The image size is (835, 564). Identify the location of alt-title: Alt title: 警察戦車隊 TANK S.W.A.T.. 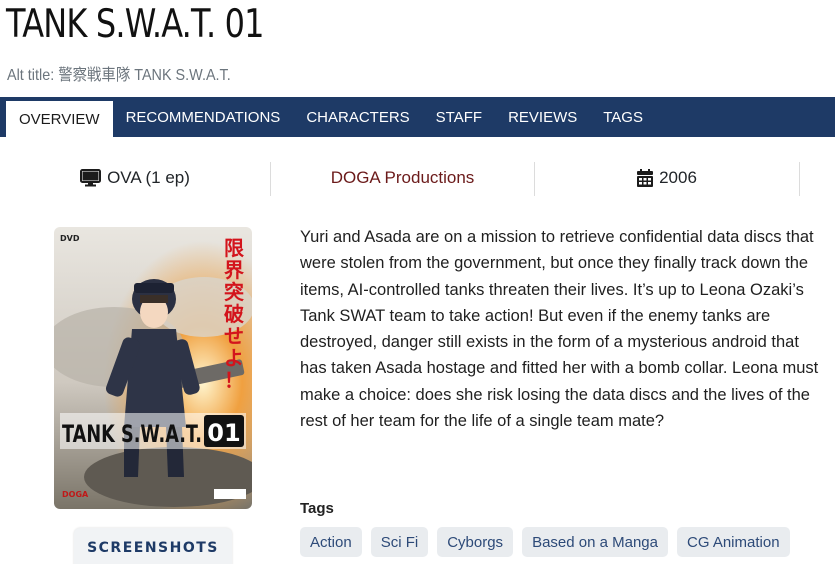
(119, 75).